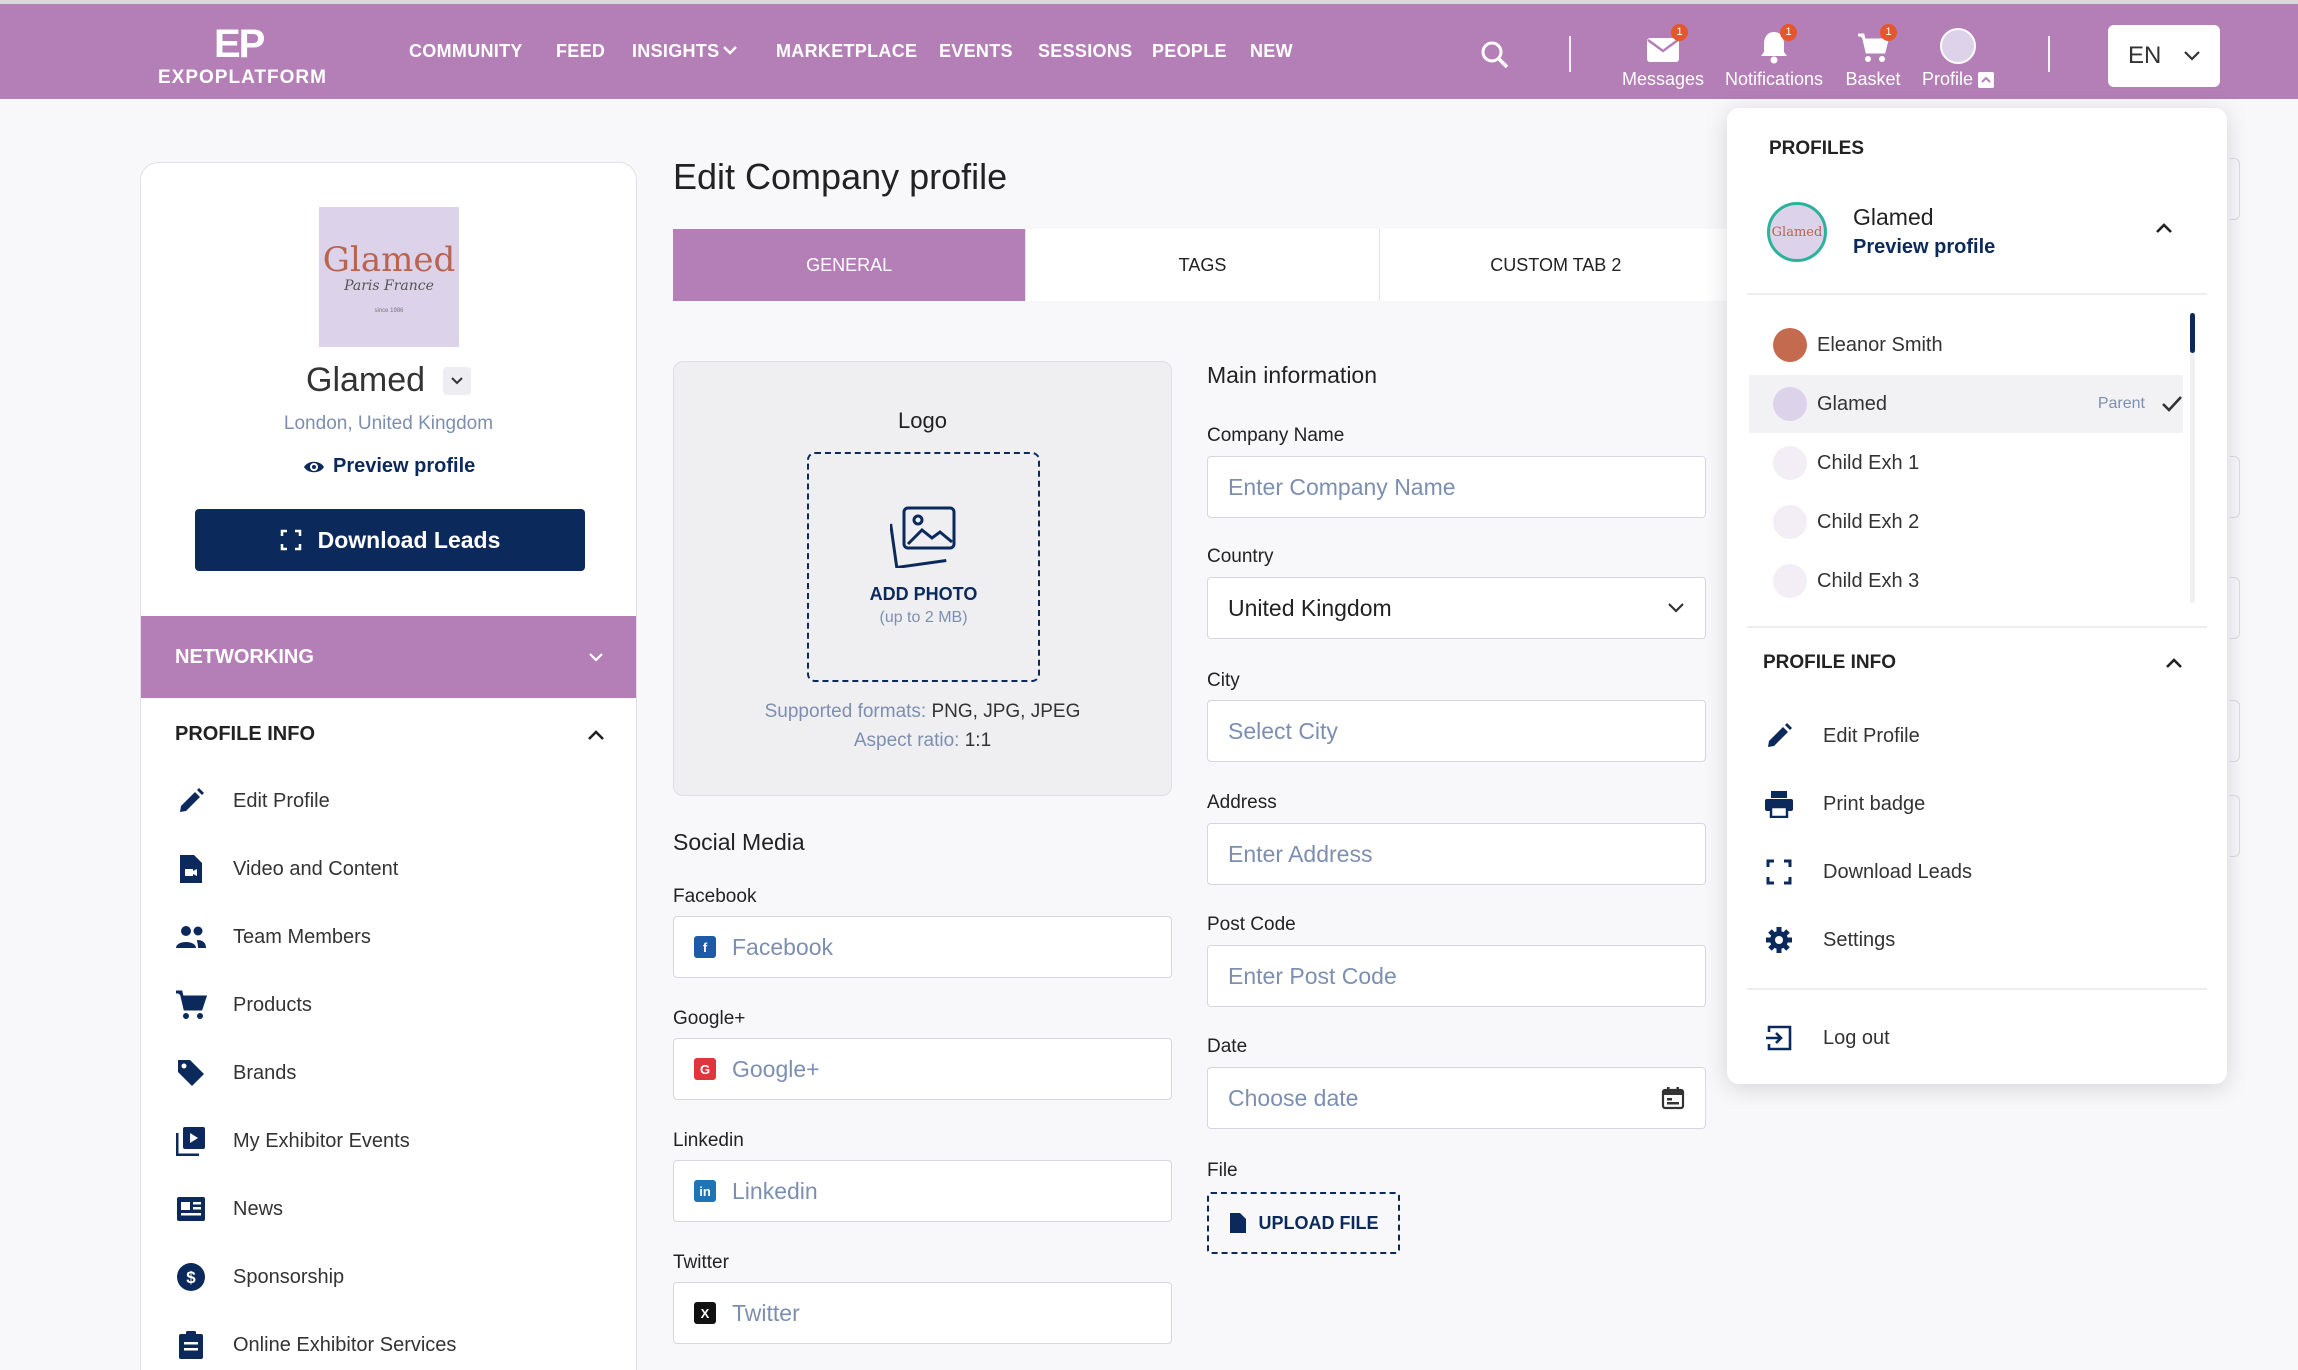 This screenshot has height=1370, width=2298. Describe the element at coordinates (708, 1140) in the screenshot. I see `linkedin-label: Linkedin` at that location.